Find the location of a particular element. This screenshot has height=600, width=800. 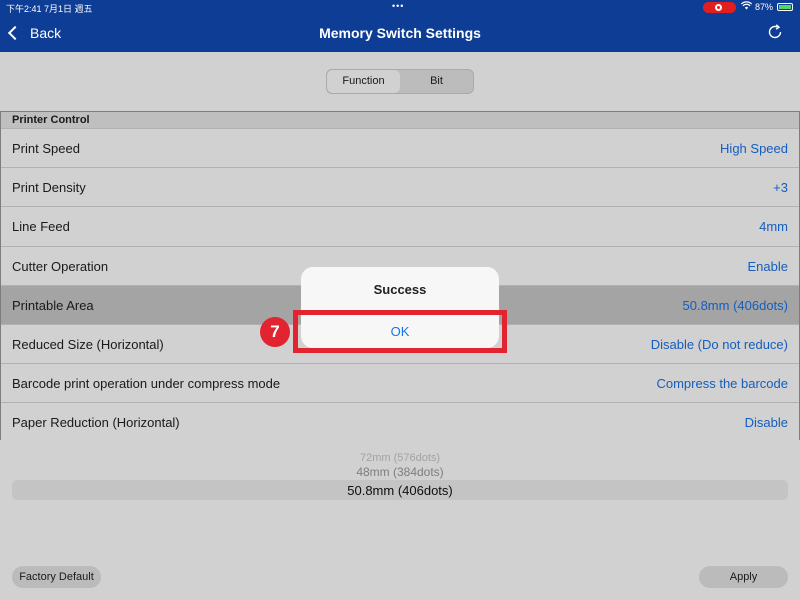

wifi-icon is located at coordinates (746, 6).